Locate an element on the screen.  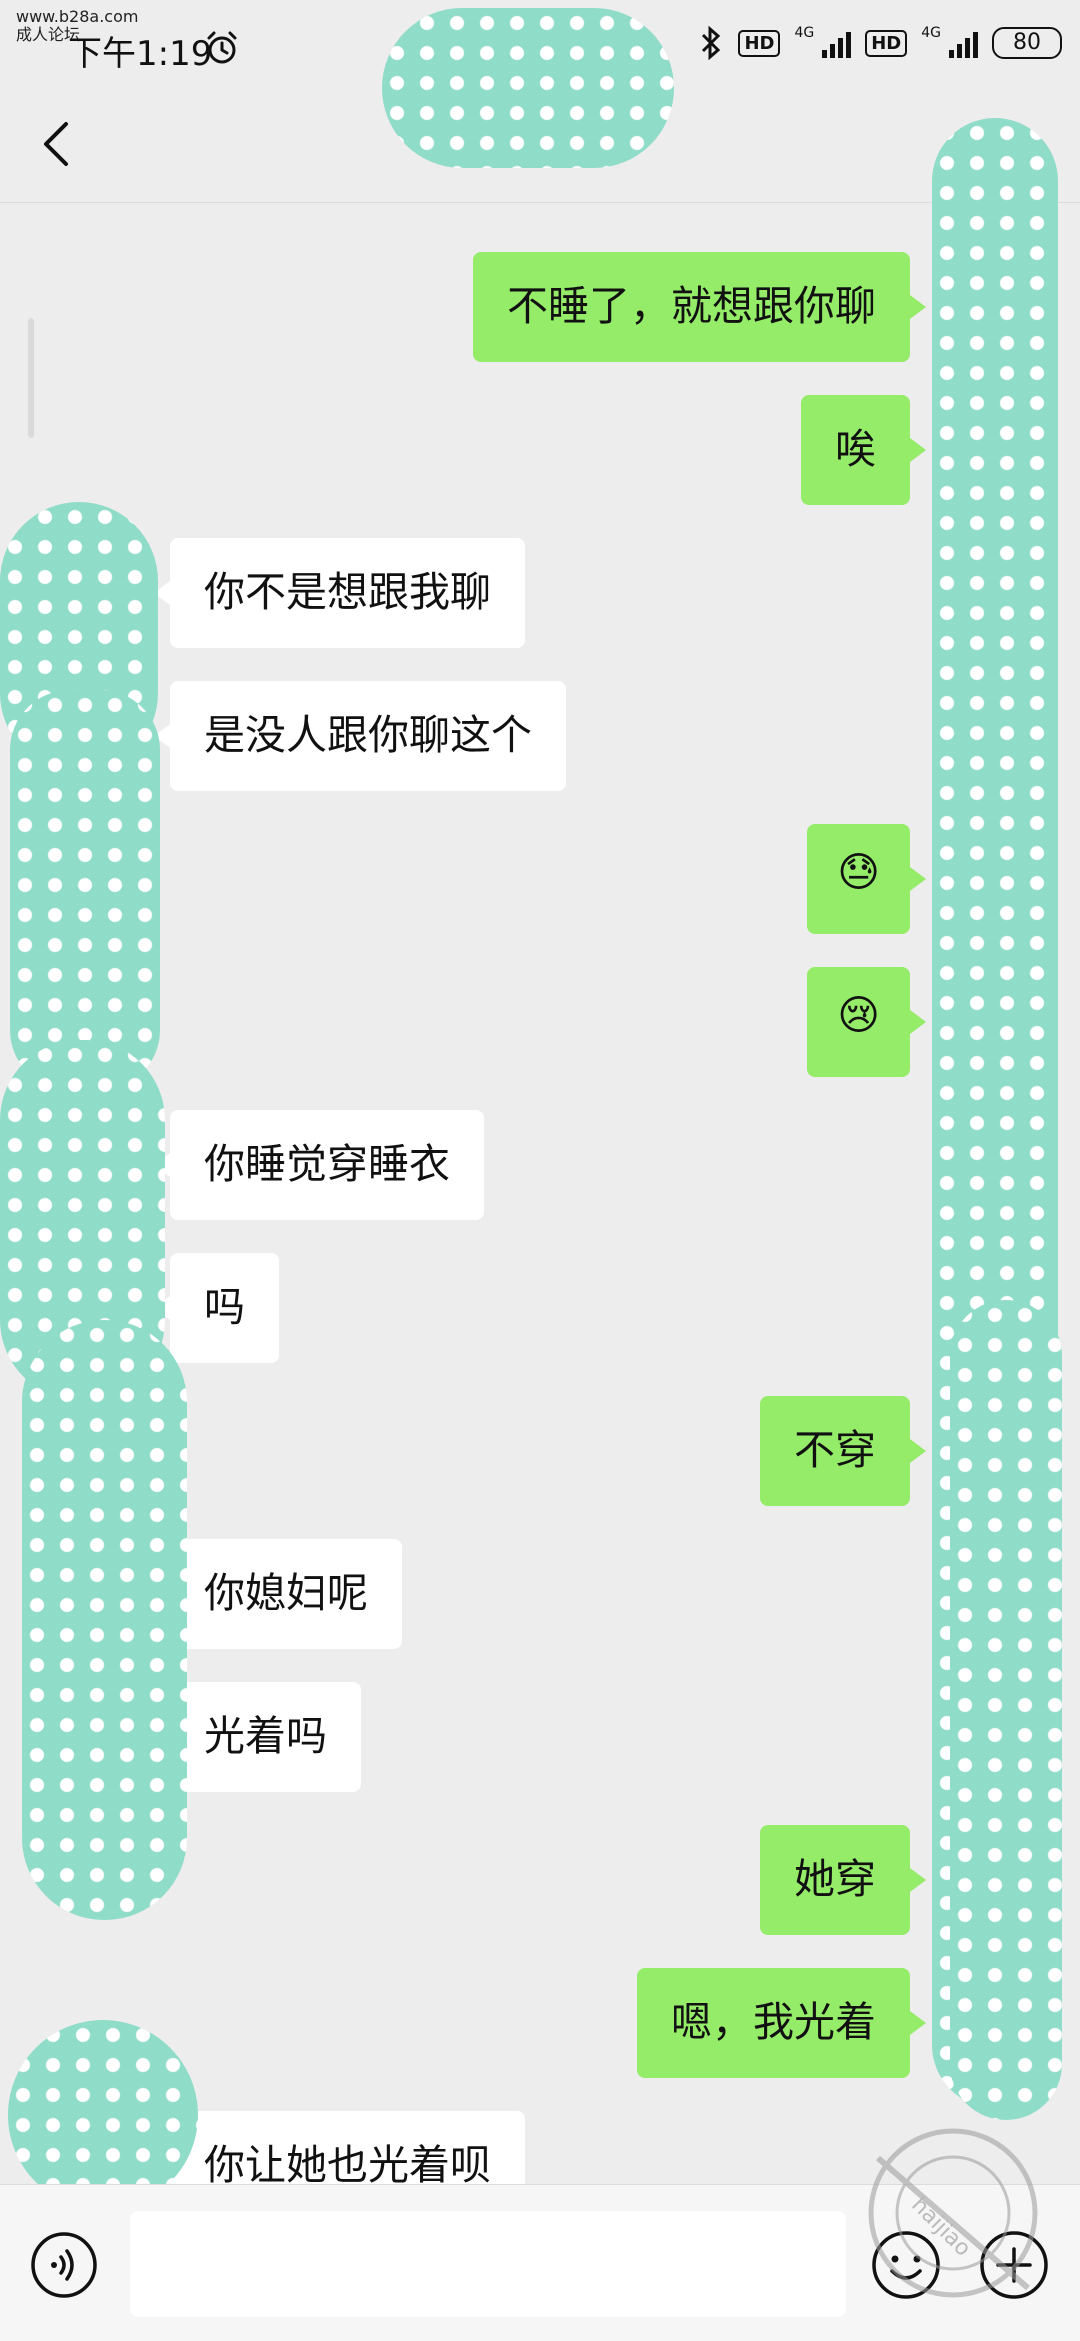
watermark-bottom-text: haijiao is located at coordinates (940, 2226).